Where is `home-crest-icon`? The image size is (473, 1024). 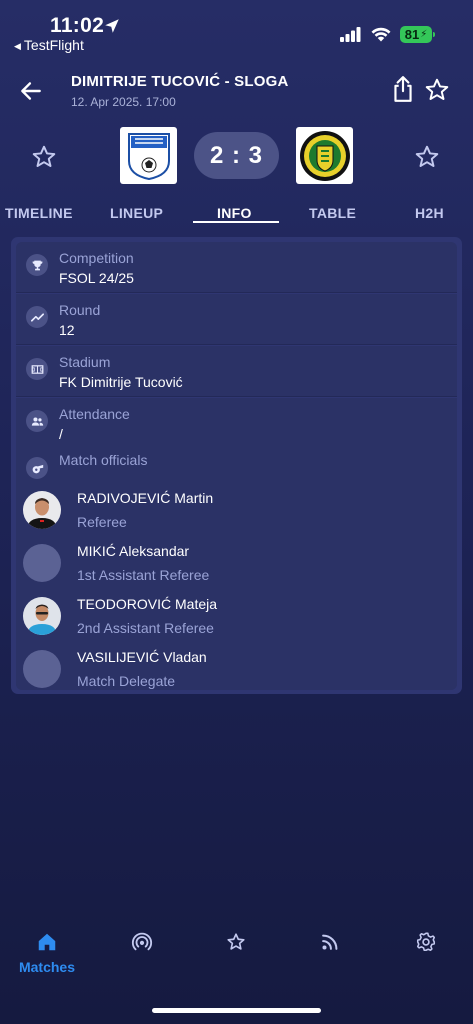 home-crest-icon is located at coordinates (148, 156).